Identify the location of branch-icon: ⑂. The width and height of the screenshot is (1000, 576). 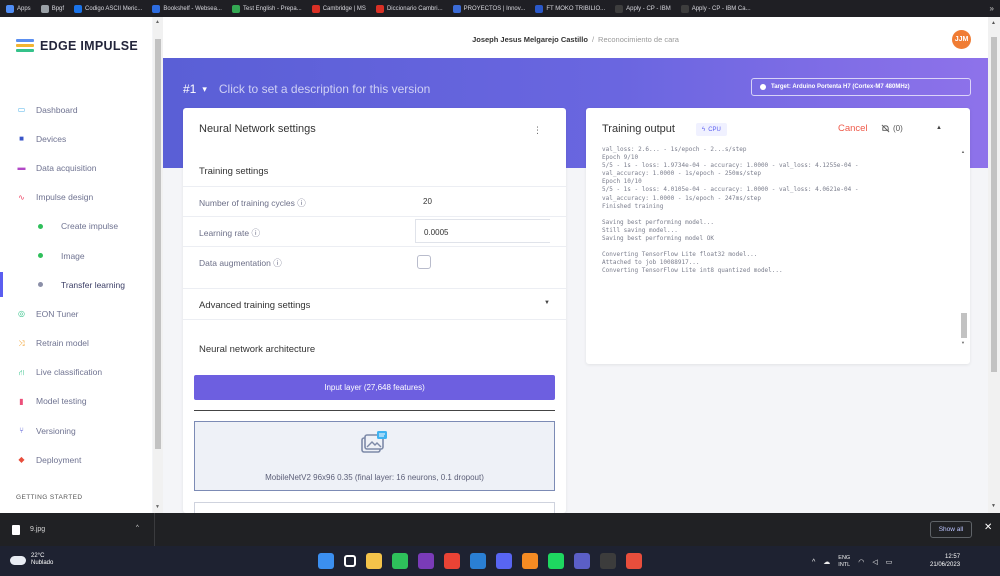
(21, 431).